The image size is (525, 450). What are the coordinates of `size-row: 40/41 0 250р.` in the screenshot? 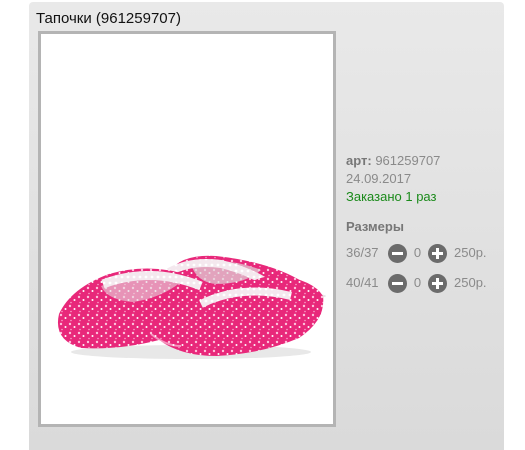 It's located at (416, 283).